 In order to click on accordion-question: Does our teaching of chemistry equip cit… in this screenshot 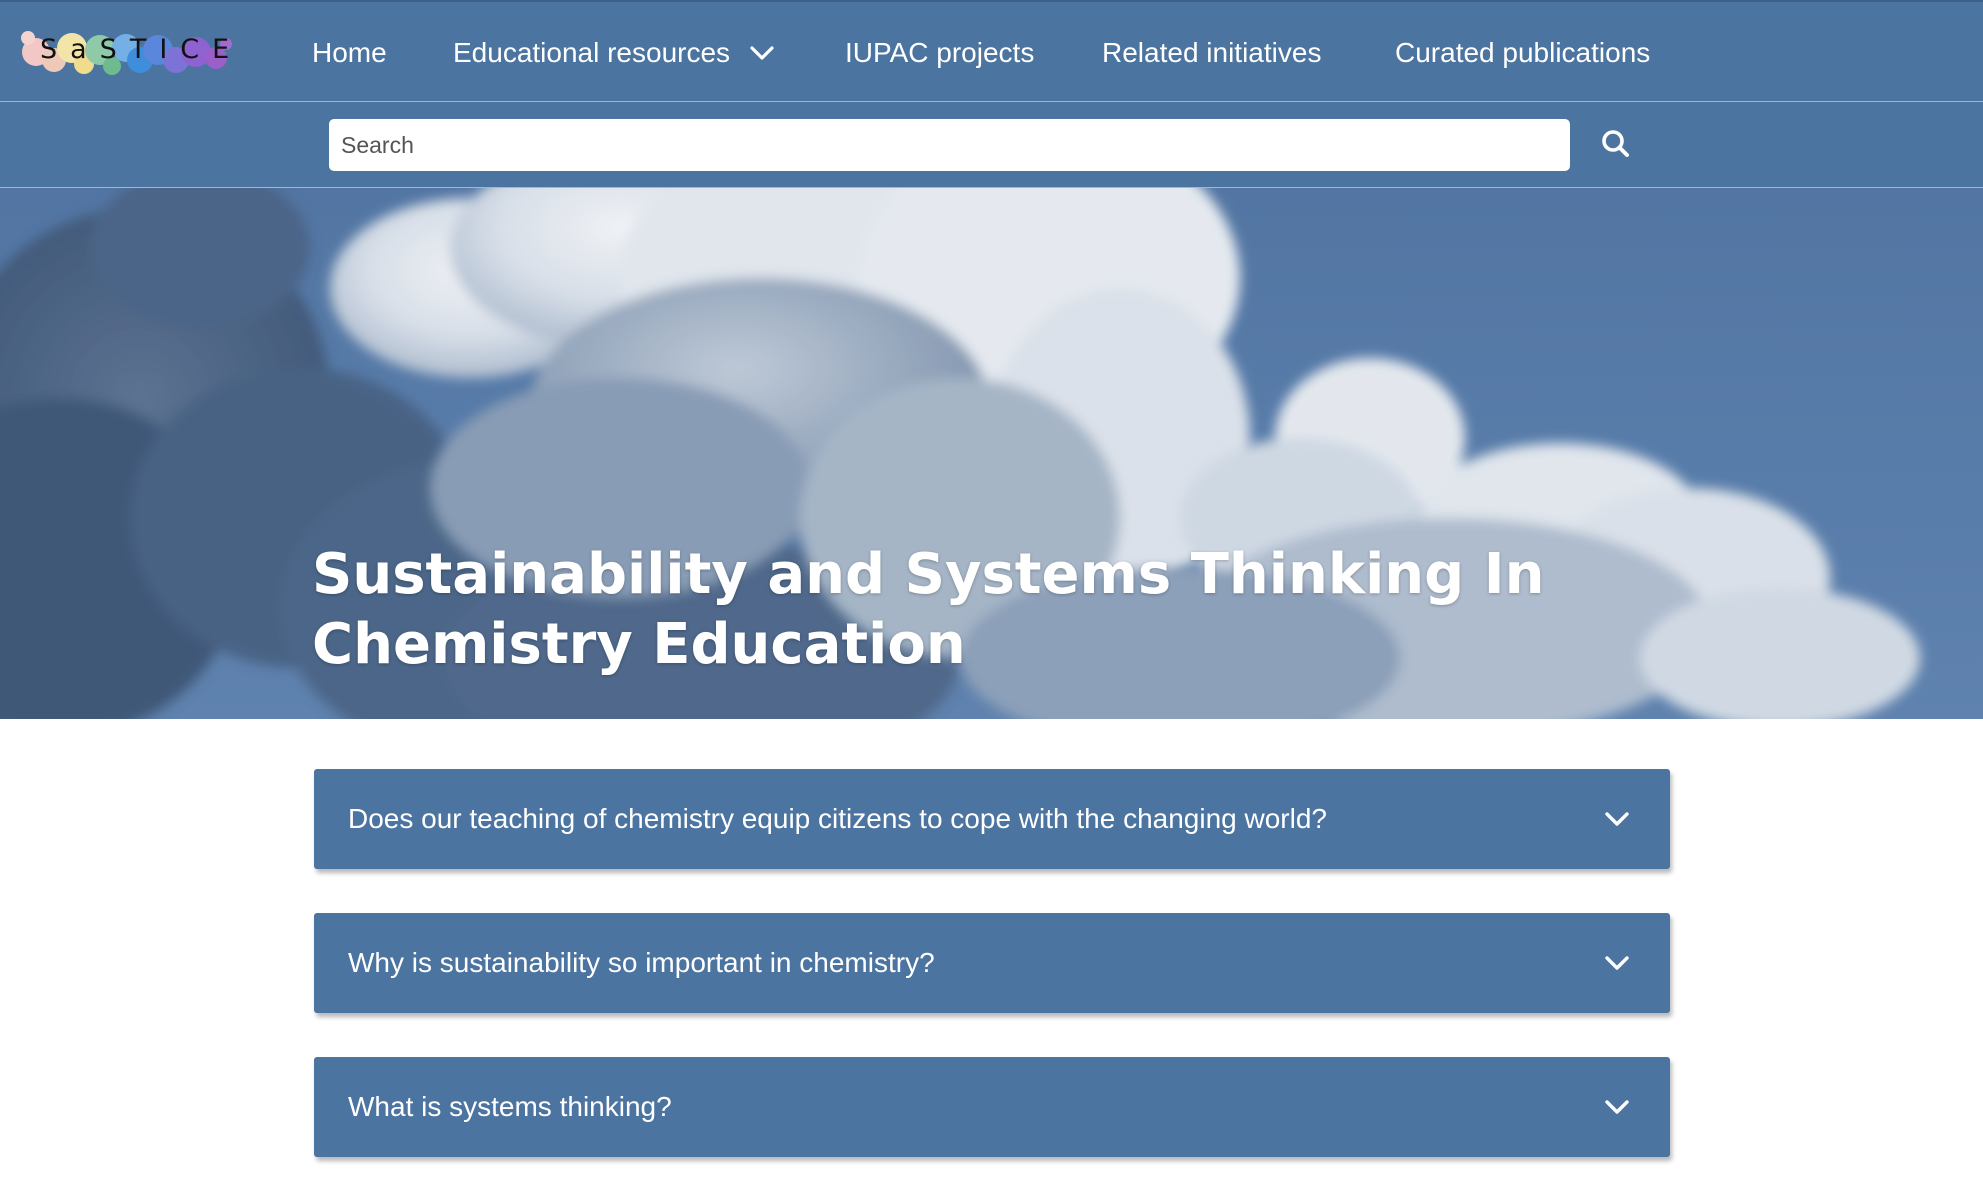, I will do `click(837, 818)`.